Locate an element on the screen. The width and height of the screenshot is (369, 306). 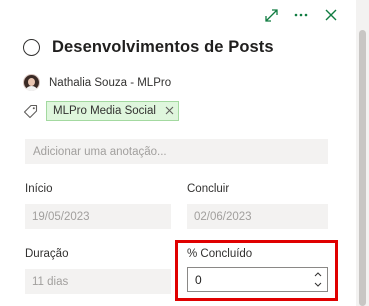
tag-icon is located at coordinates (30, 111).